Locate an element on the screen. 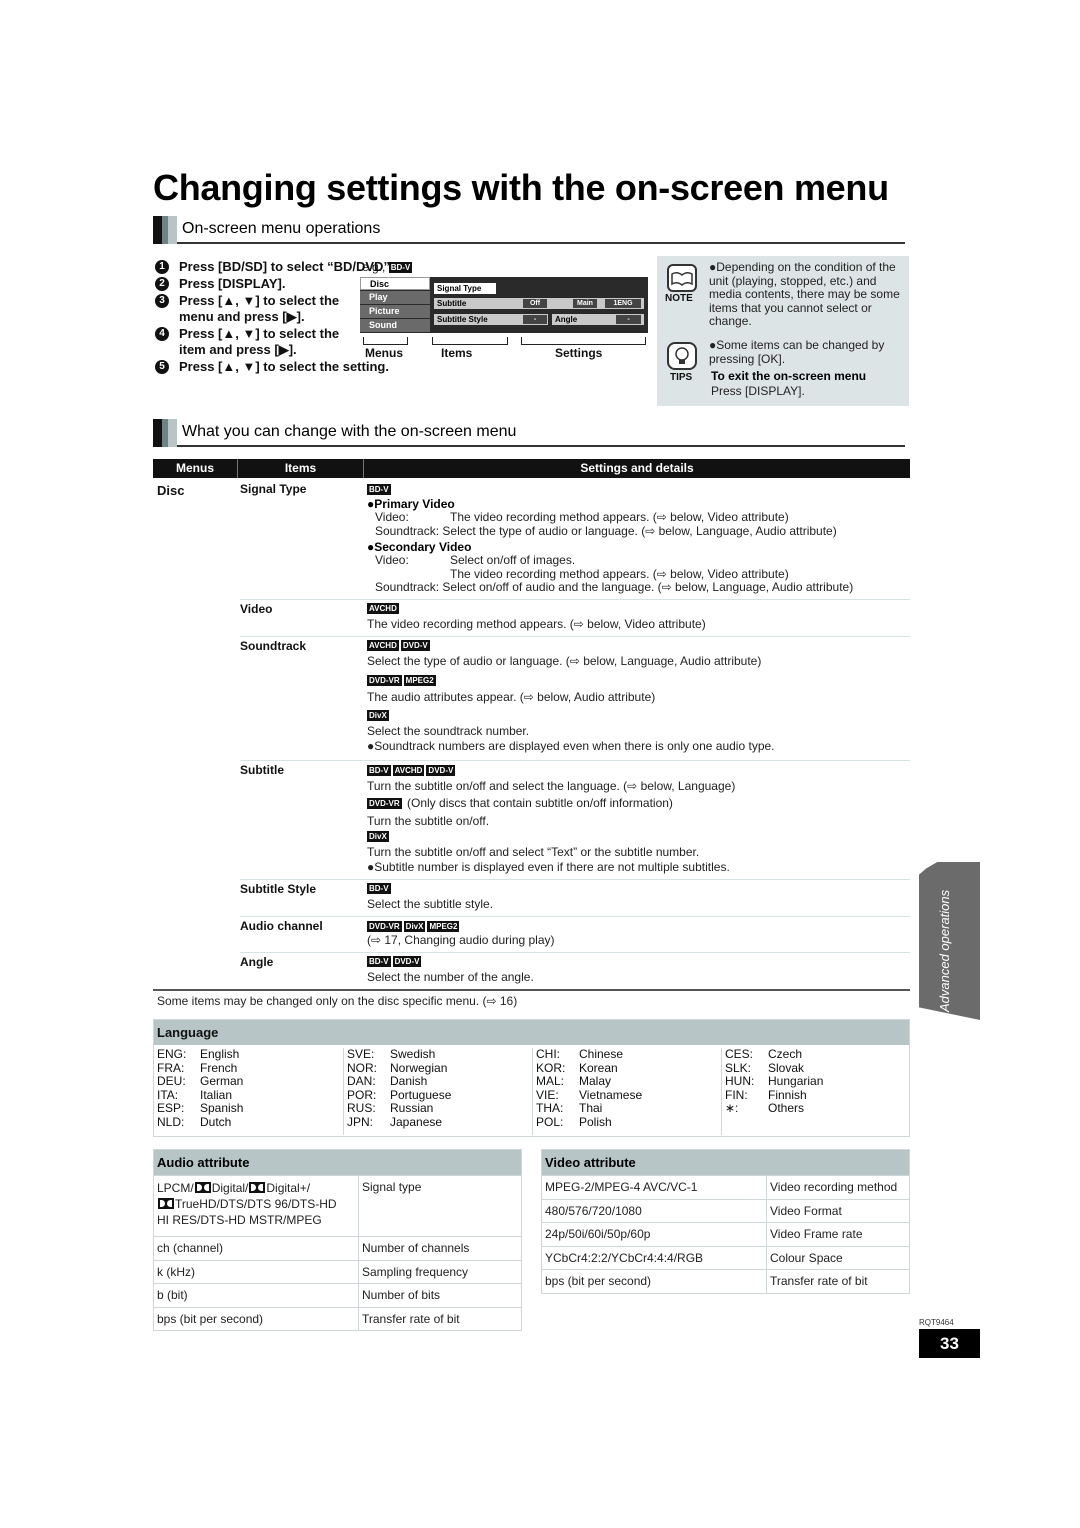 Image resolution: width=1080 pixels, height=1528 pixels. attribute-row: k (kHz) Sampling frequency is located at coordinates (337, 1271).